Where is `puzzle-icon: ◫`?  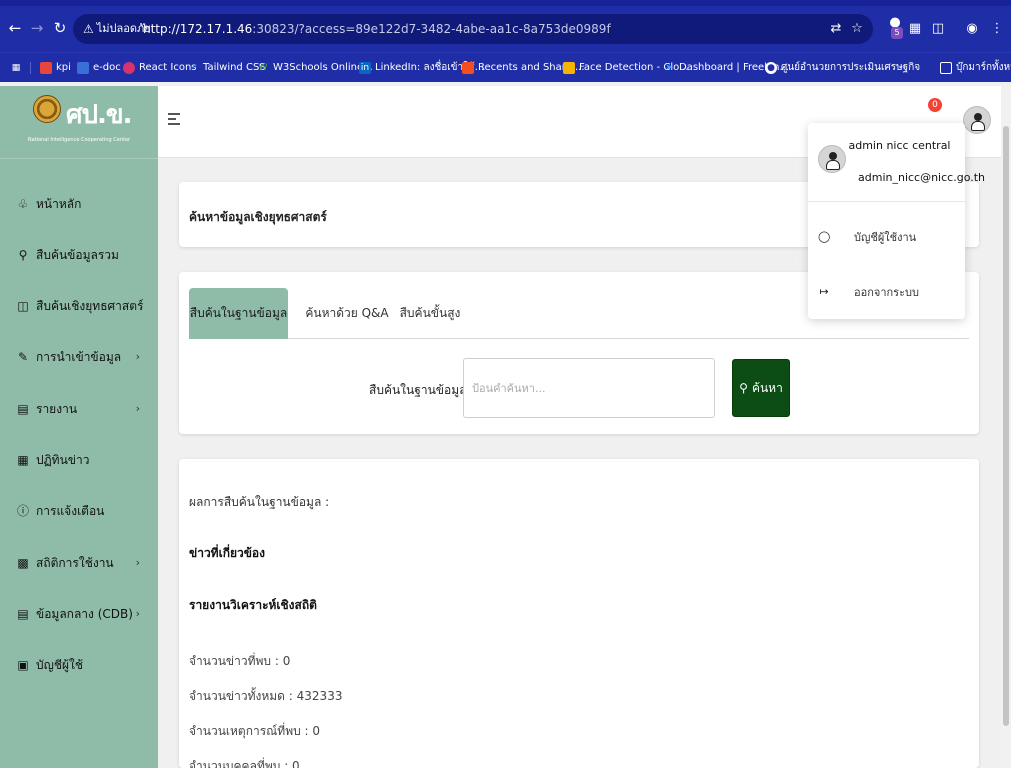 puzzle-icon: ◫ is located at coordinates (938, 29).